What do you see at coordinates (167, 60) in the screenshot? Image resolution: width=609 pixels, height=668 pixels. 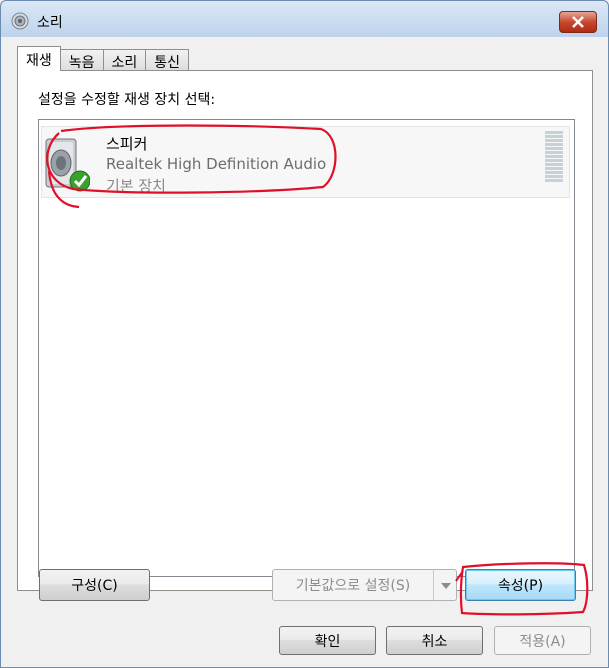 I see `tab-communications: 통신` at bounding box center [167, 60].